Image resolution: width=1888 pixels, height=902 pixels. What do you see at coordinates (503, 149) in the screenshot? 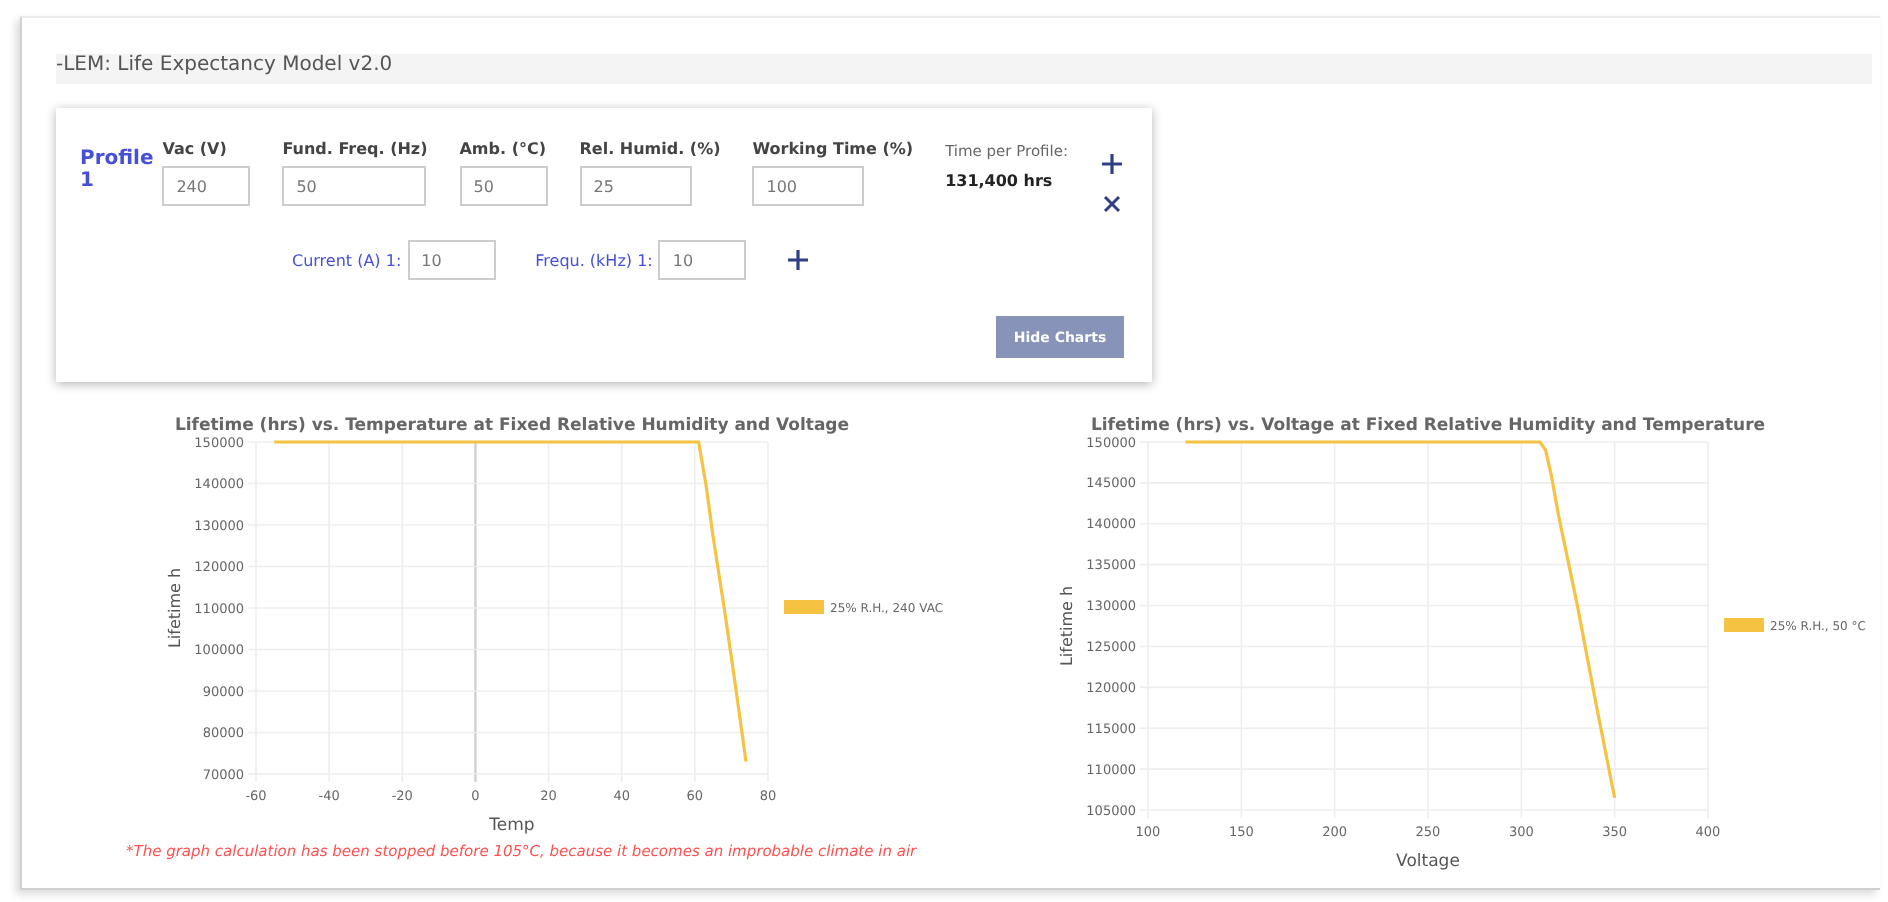
I see `field-label: Amb. (°C)` at bounding box center [503, 149].